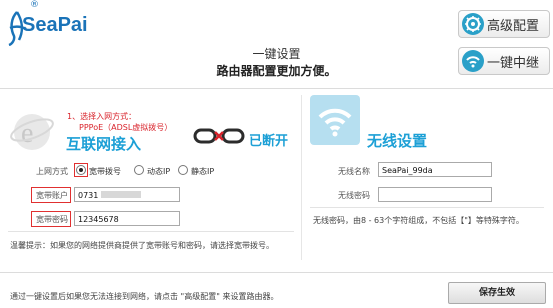 The width and height of the screenshot is (553, 308). Describe the element at coordinates (183, 170) in the screenshot. I see `radio-static-ip` at that location.